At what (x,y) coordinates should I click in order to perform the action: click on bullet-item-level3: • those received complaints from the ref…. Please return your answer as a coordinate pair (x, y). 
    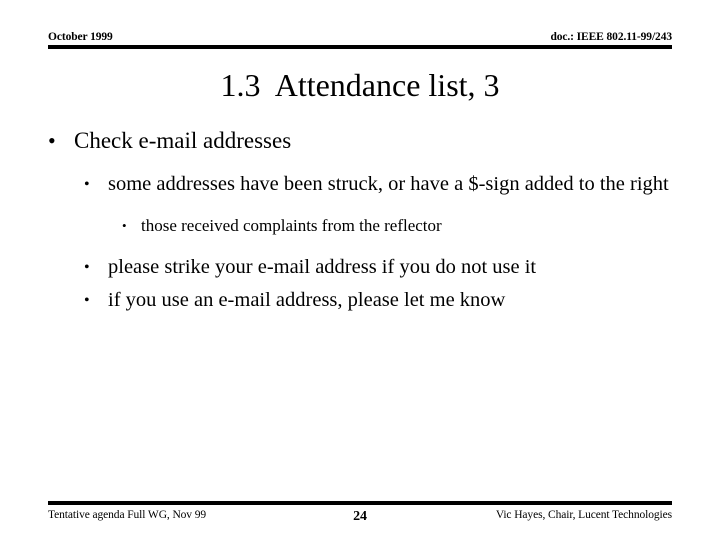
    Looking at the image, I should click on (397, 226).